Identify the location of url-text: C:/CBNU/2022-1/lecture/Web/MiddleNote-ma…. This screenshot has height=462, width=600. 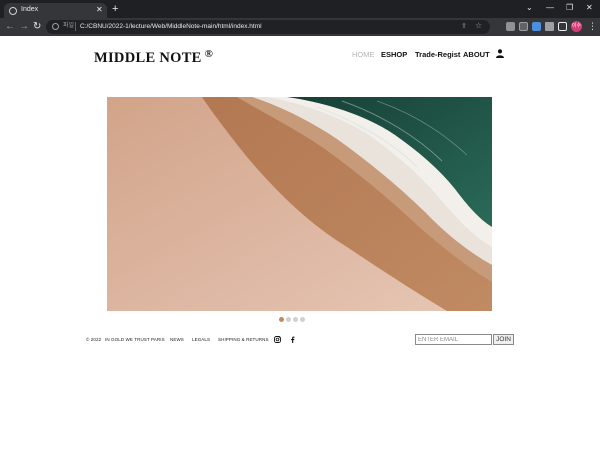
(171, 27).